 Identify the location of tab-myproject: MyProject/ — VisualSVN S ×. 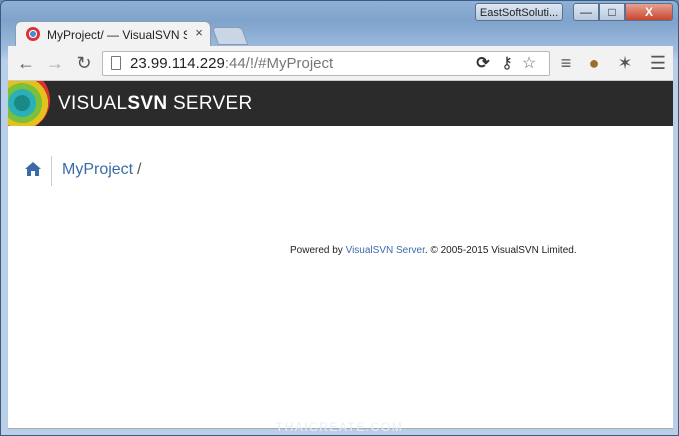
(113, 34).